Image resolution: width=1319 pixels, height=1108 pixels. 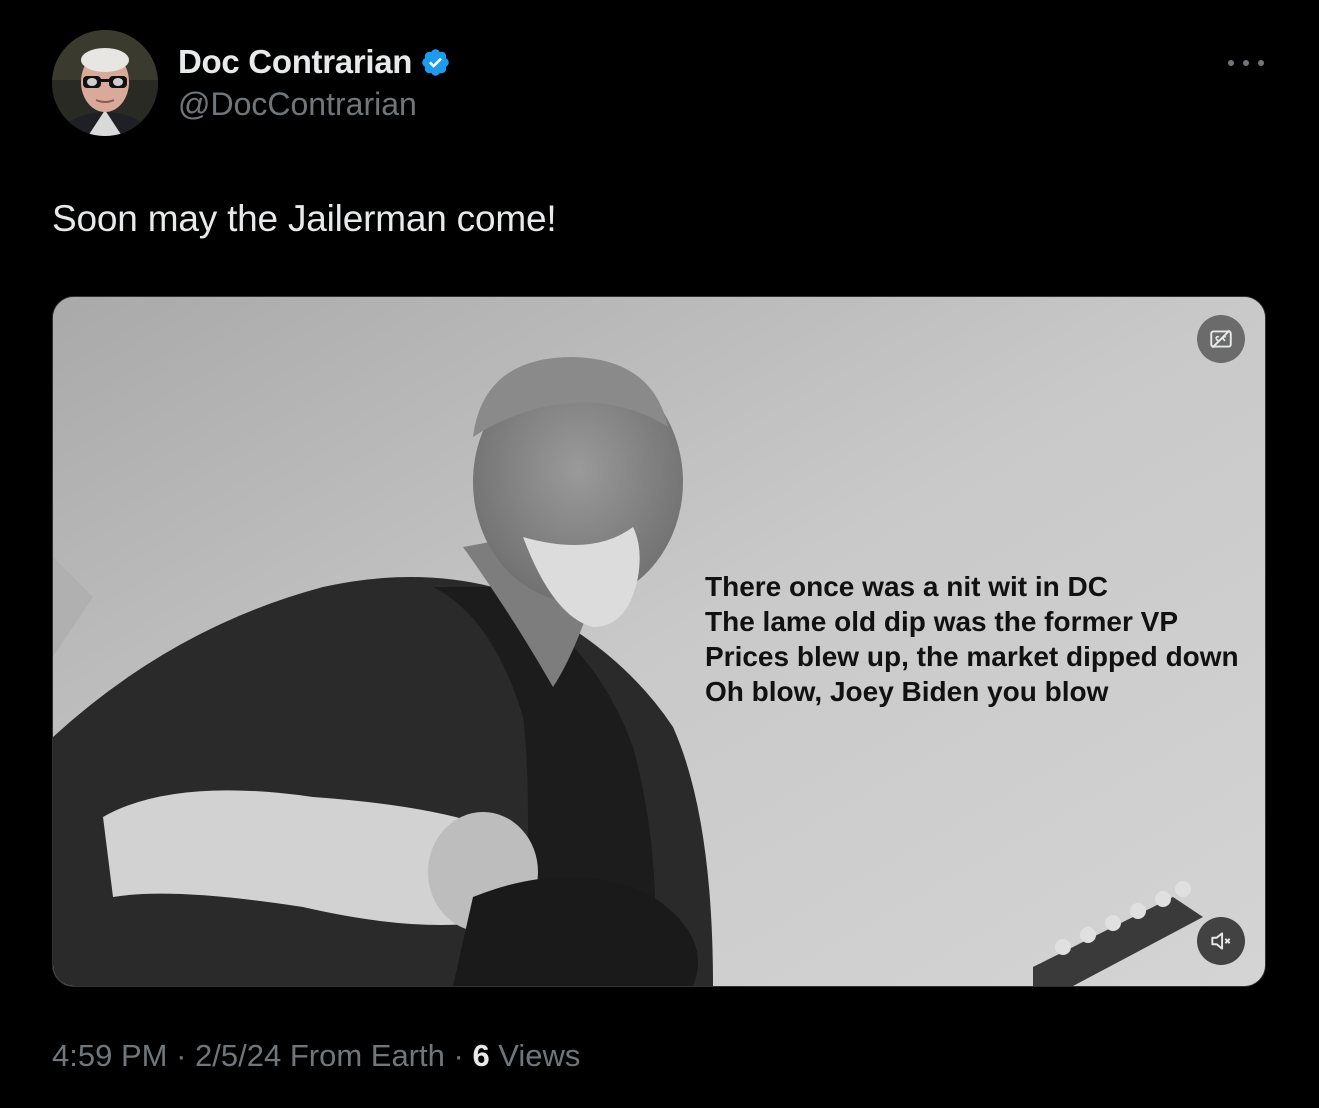 What do you see at coordinates (363, 1055) in the screenshot?
I see `tweet-source: From Earth` at bounding box center [363, 1055].